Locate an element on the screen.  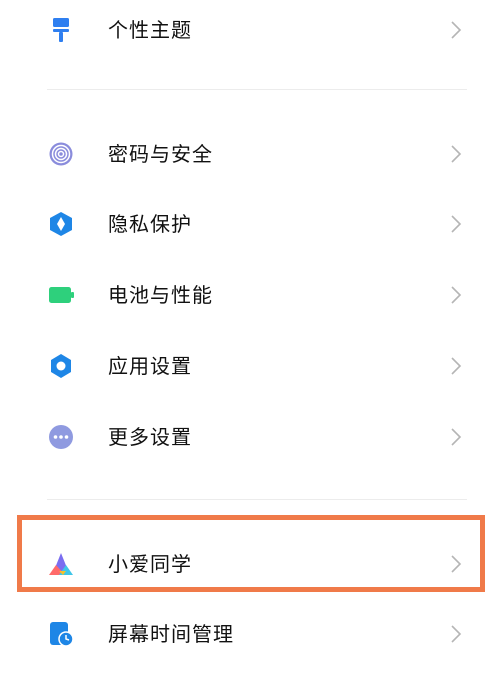
settings-item-label: 隐私保护 is located at coordinates (150, 224).